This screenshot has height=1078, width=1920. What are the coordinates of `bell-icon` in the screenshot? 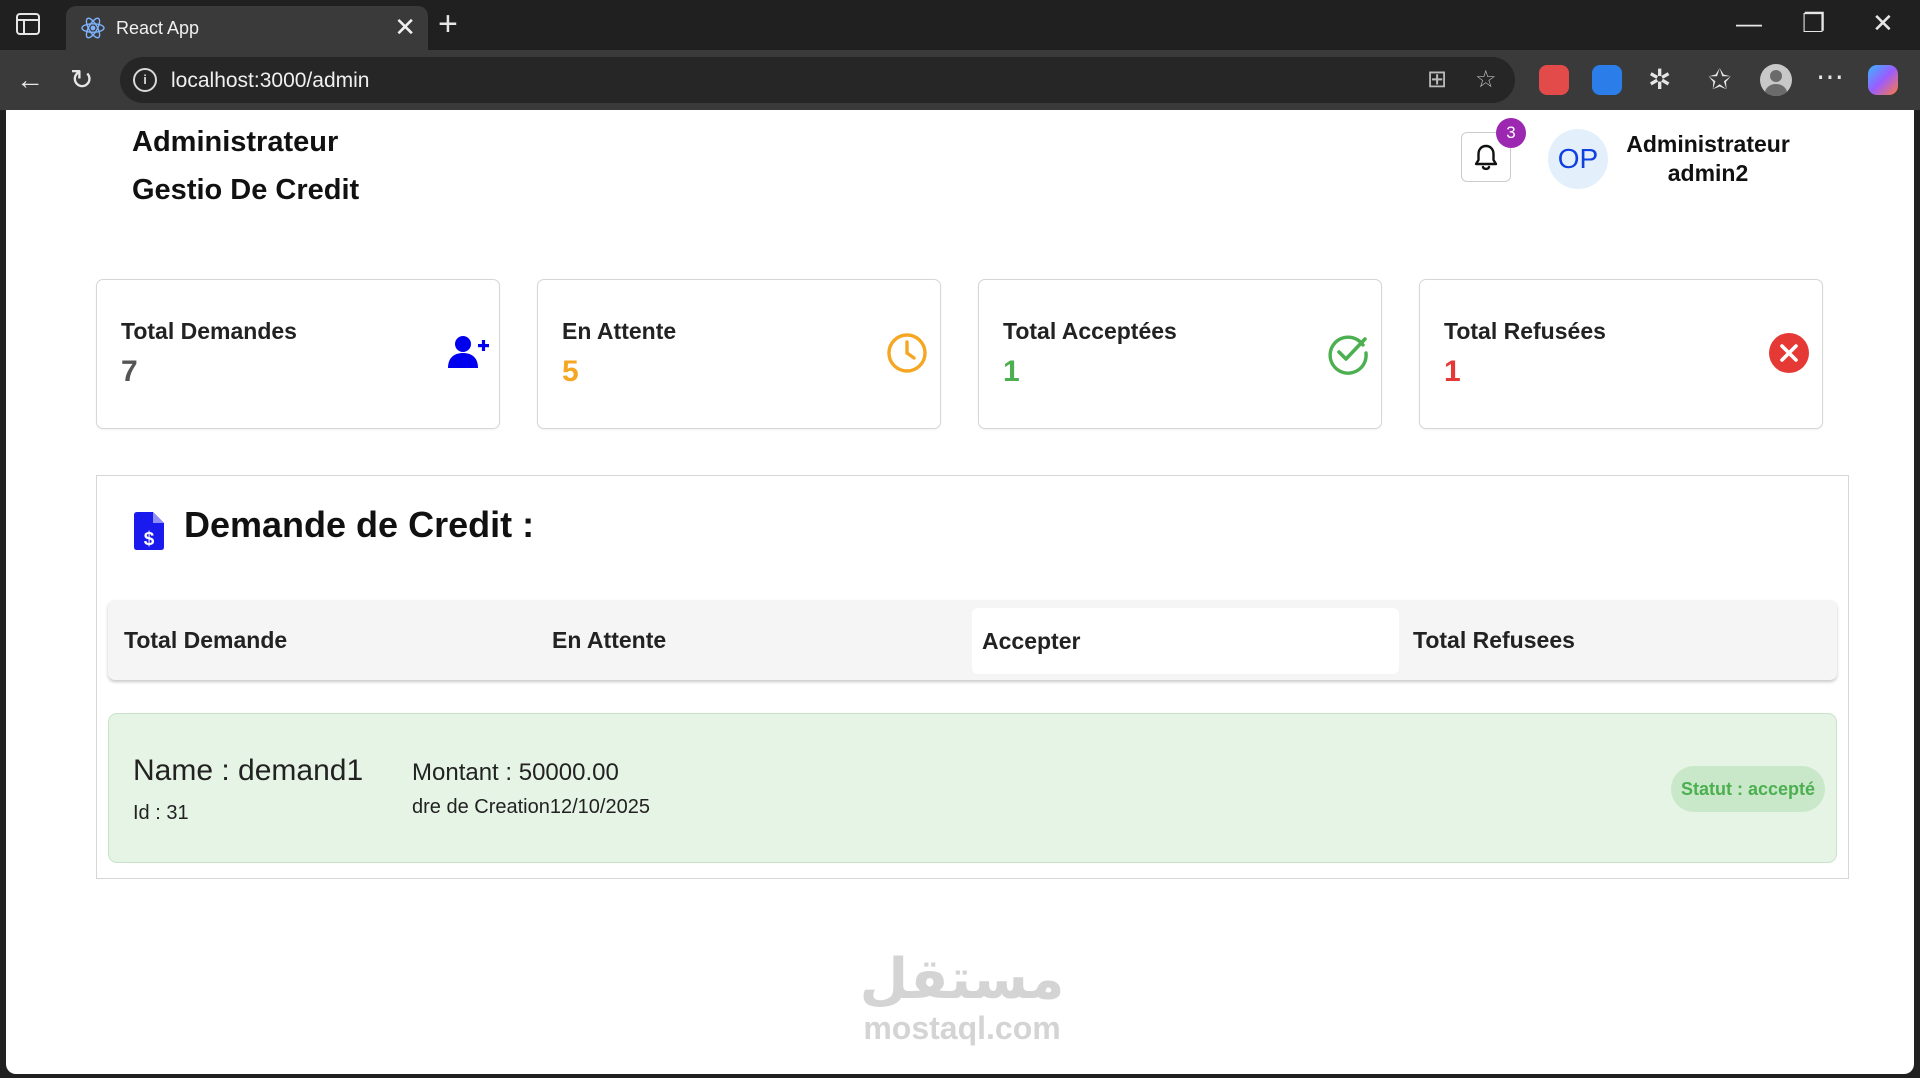 It's located at (1486, 157).